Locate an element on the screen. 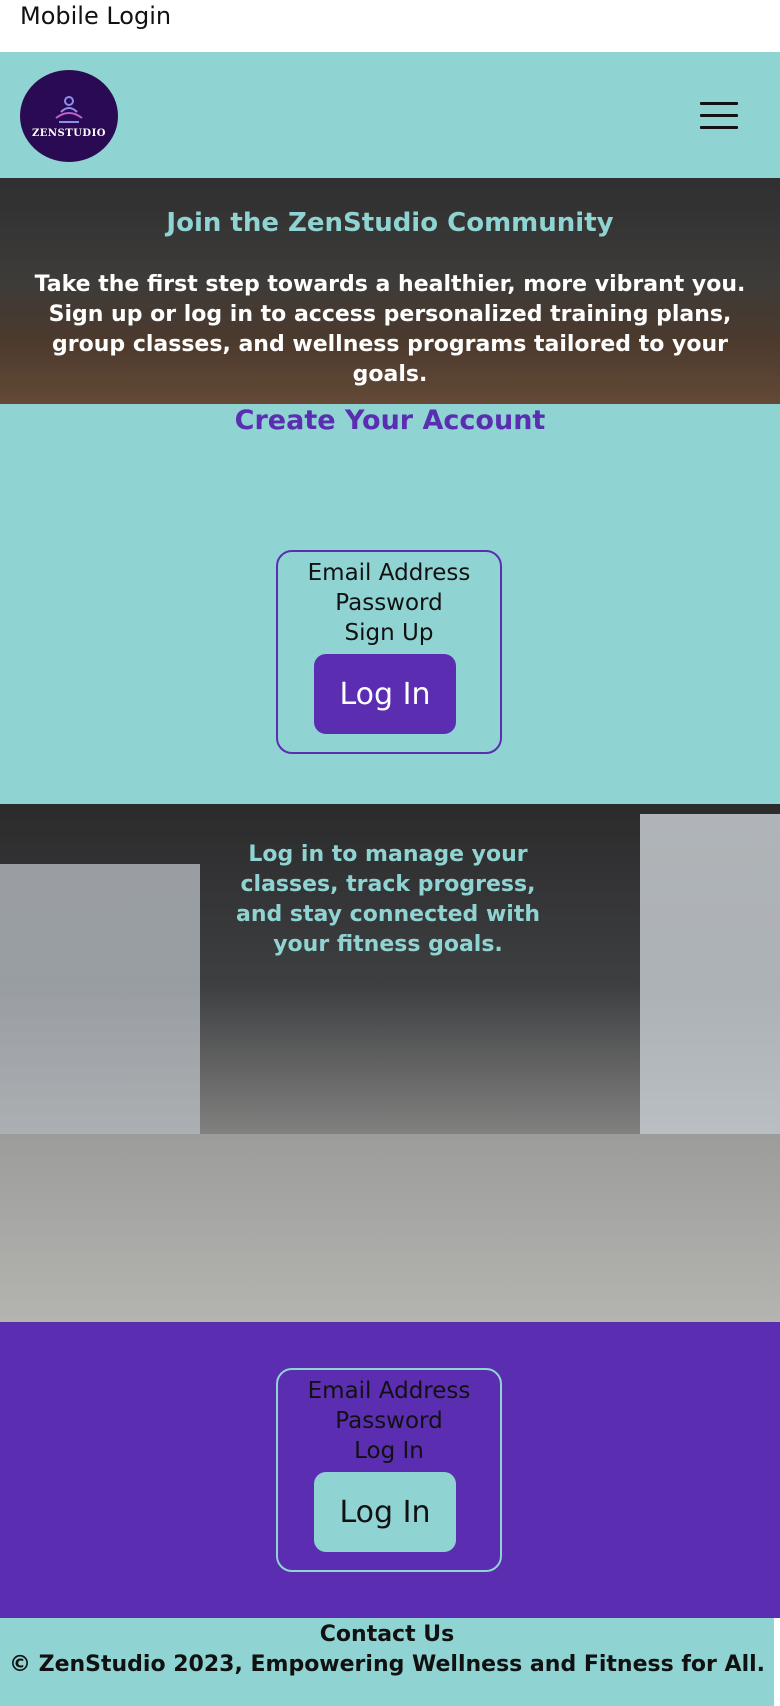 This screenshot has height=1706, width=780. hamburger-icon is located at coordinates (719, 116).